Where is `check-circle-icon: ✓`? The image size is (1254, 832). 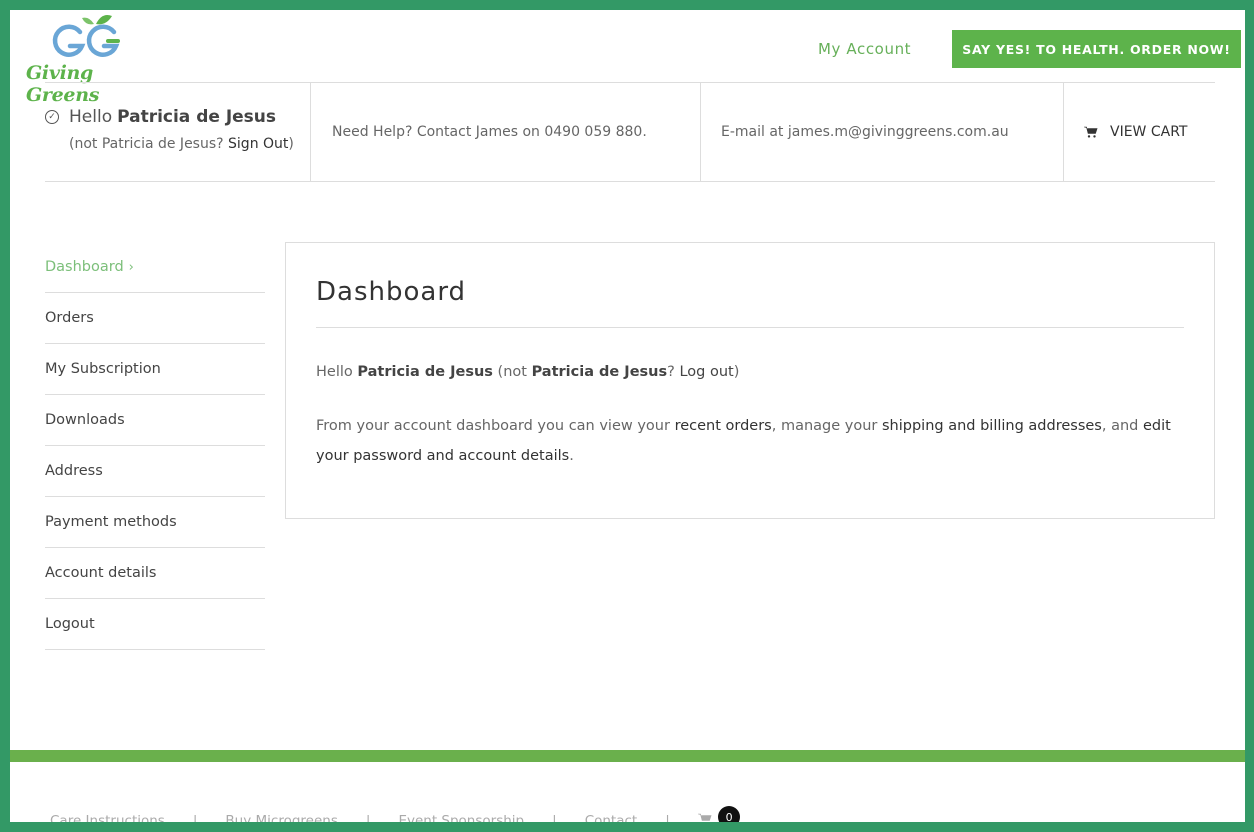 check-circle-icon: ✓ is located at coordinates (52, 117).